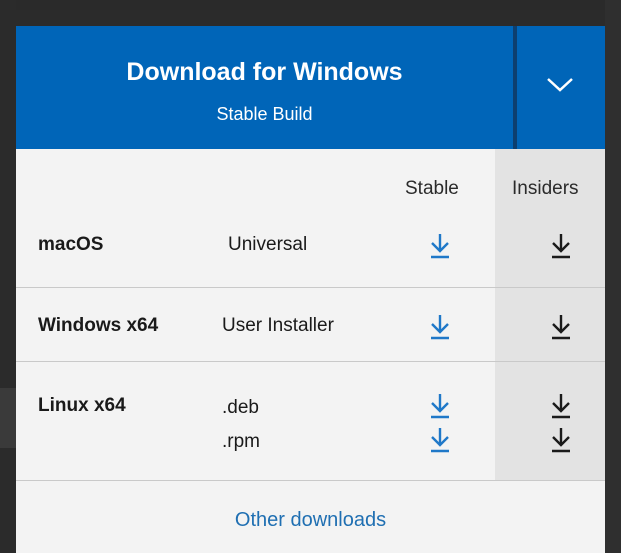  I want to click on os-label-windows-x64: Windows x64, so click(98, 325).